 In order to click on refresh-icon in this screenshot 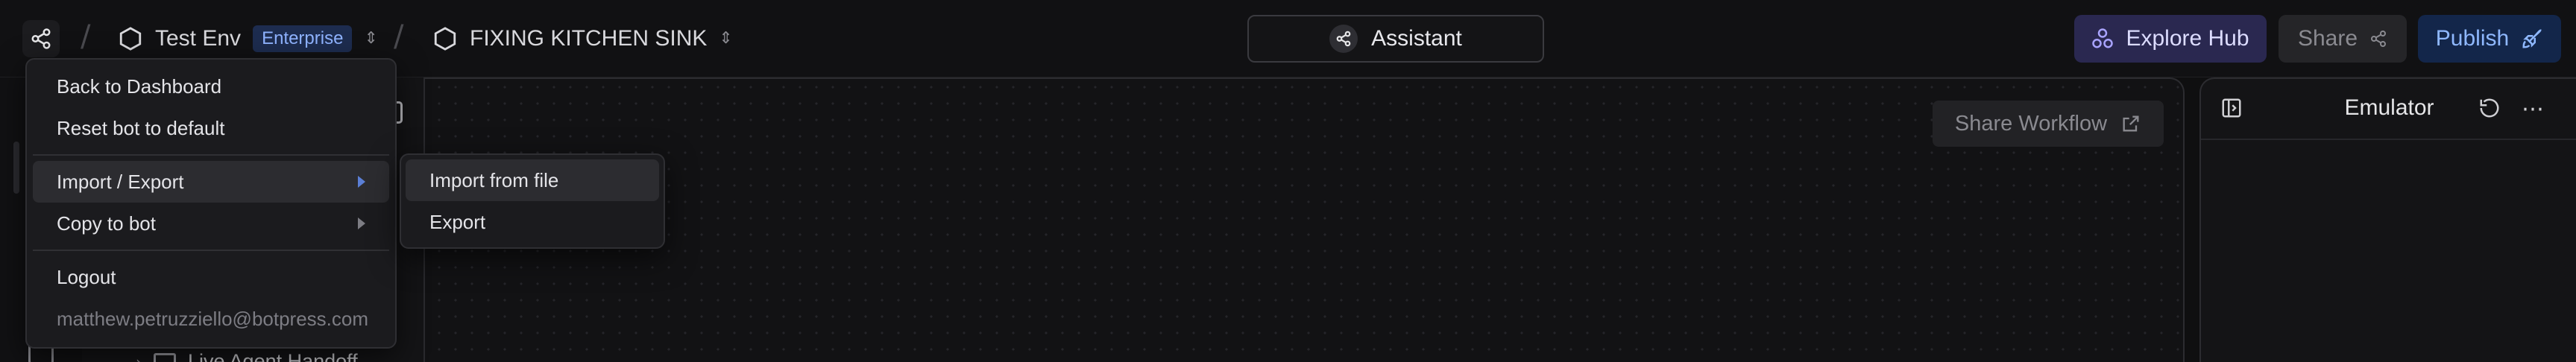, I will do `click(2489, 109)`.